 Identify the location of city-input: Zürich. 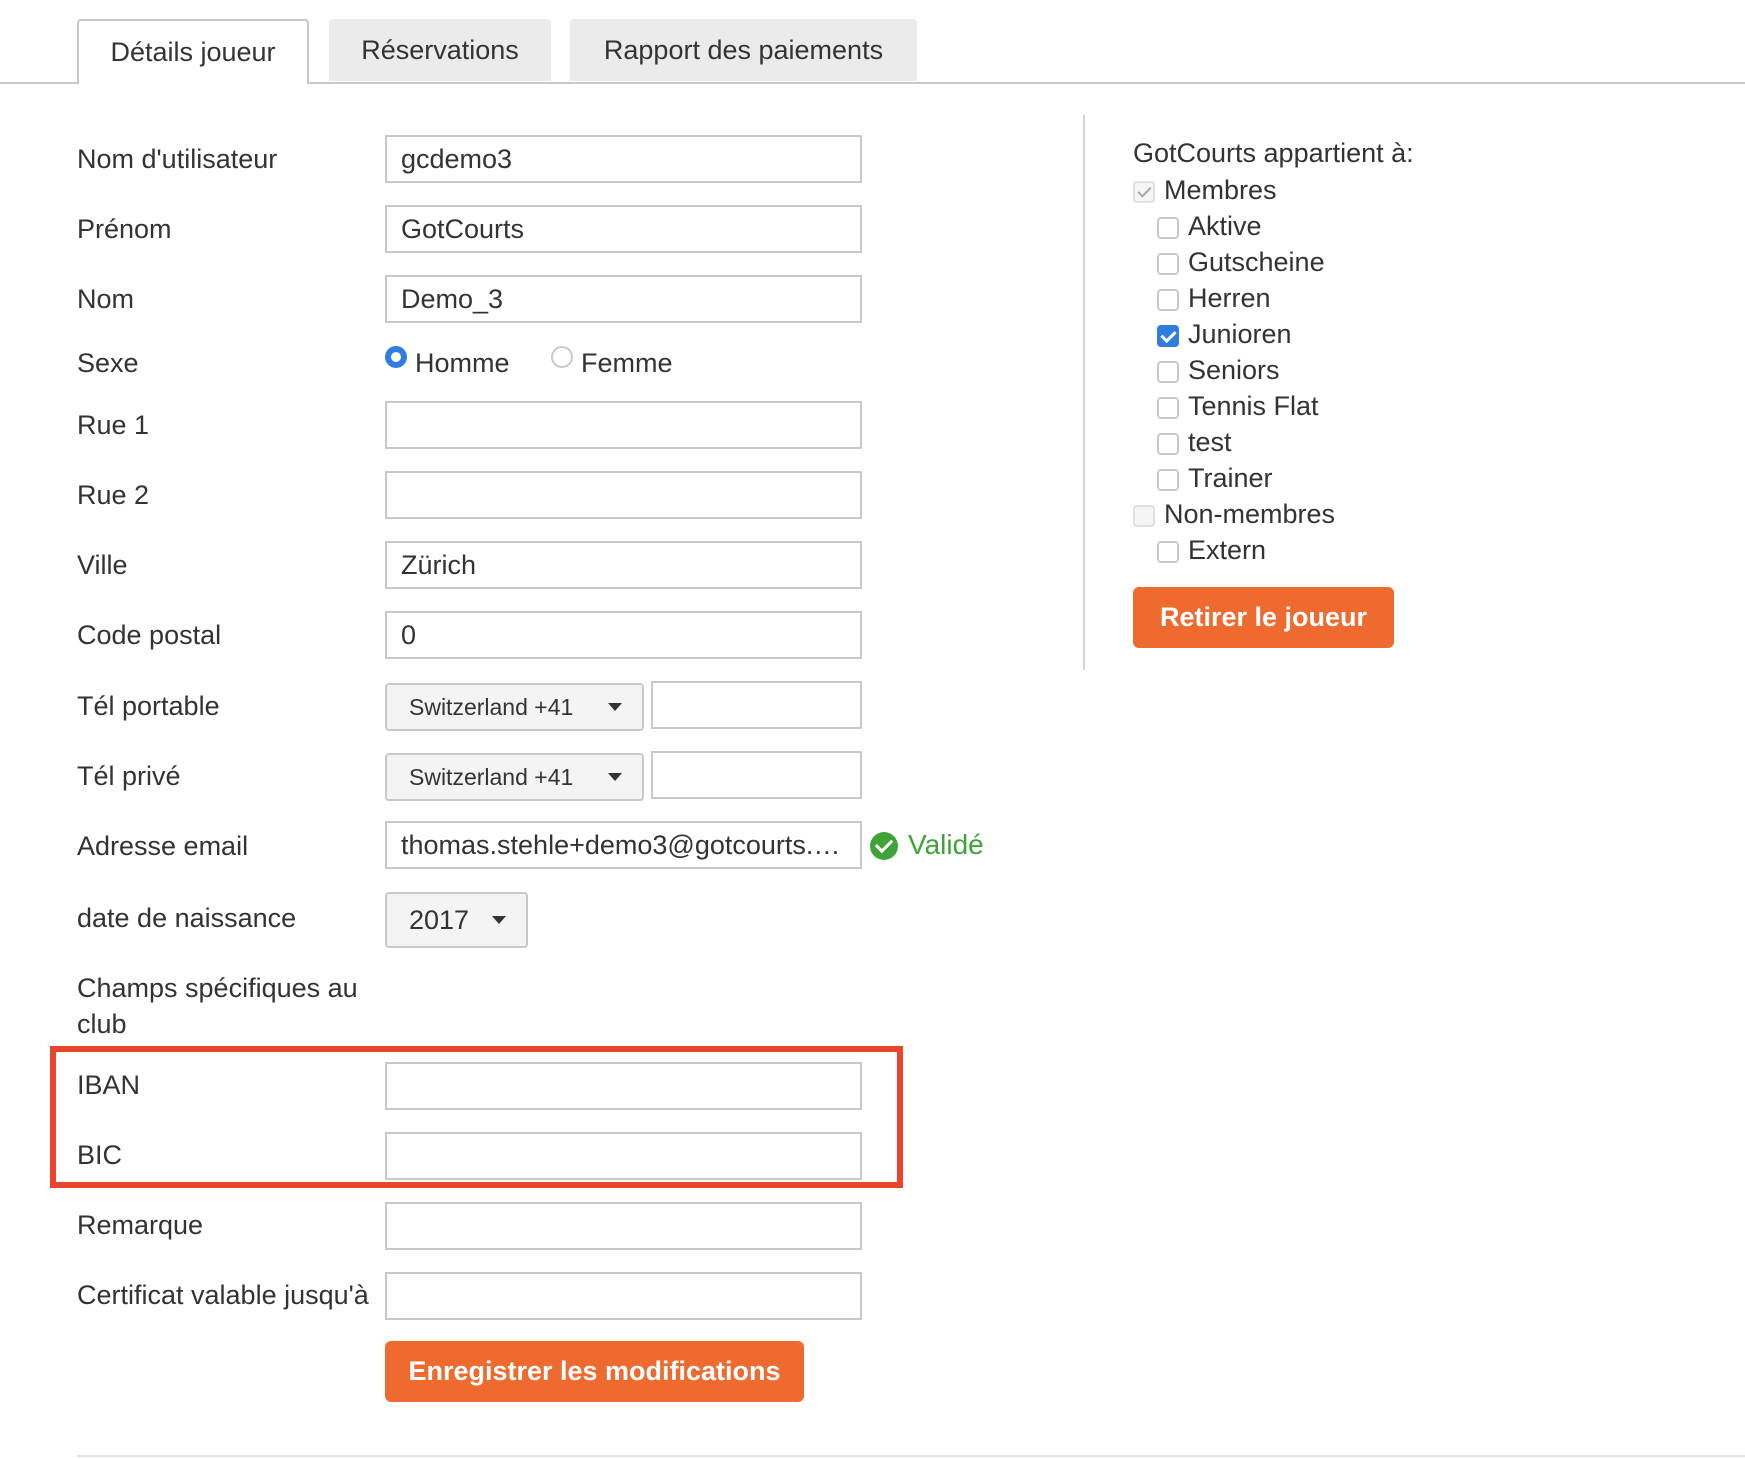
(623, 565).